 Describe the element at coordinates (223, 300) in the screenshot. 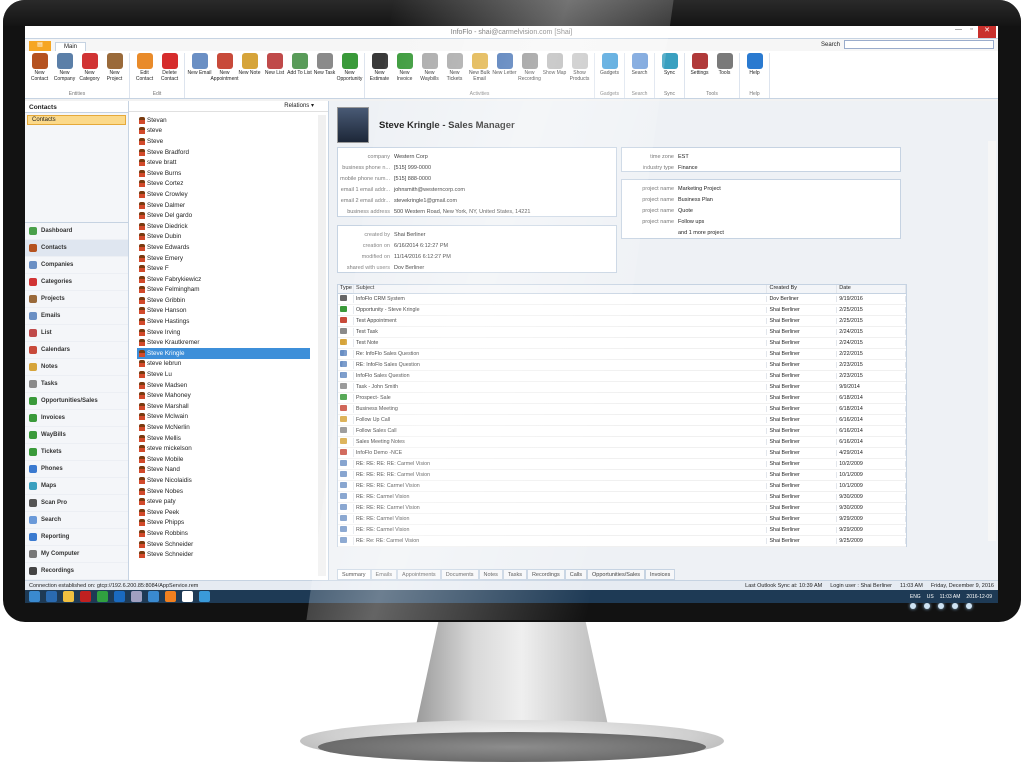

I see `list-item: Steve Gribbin` at that location.